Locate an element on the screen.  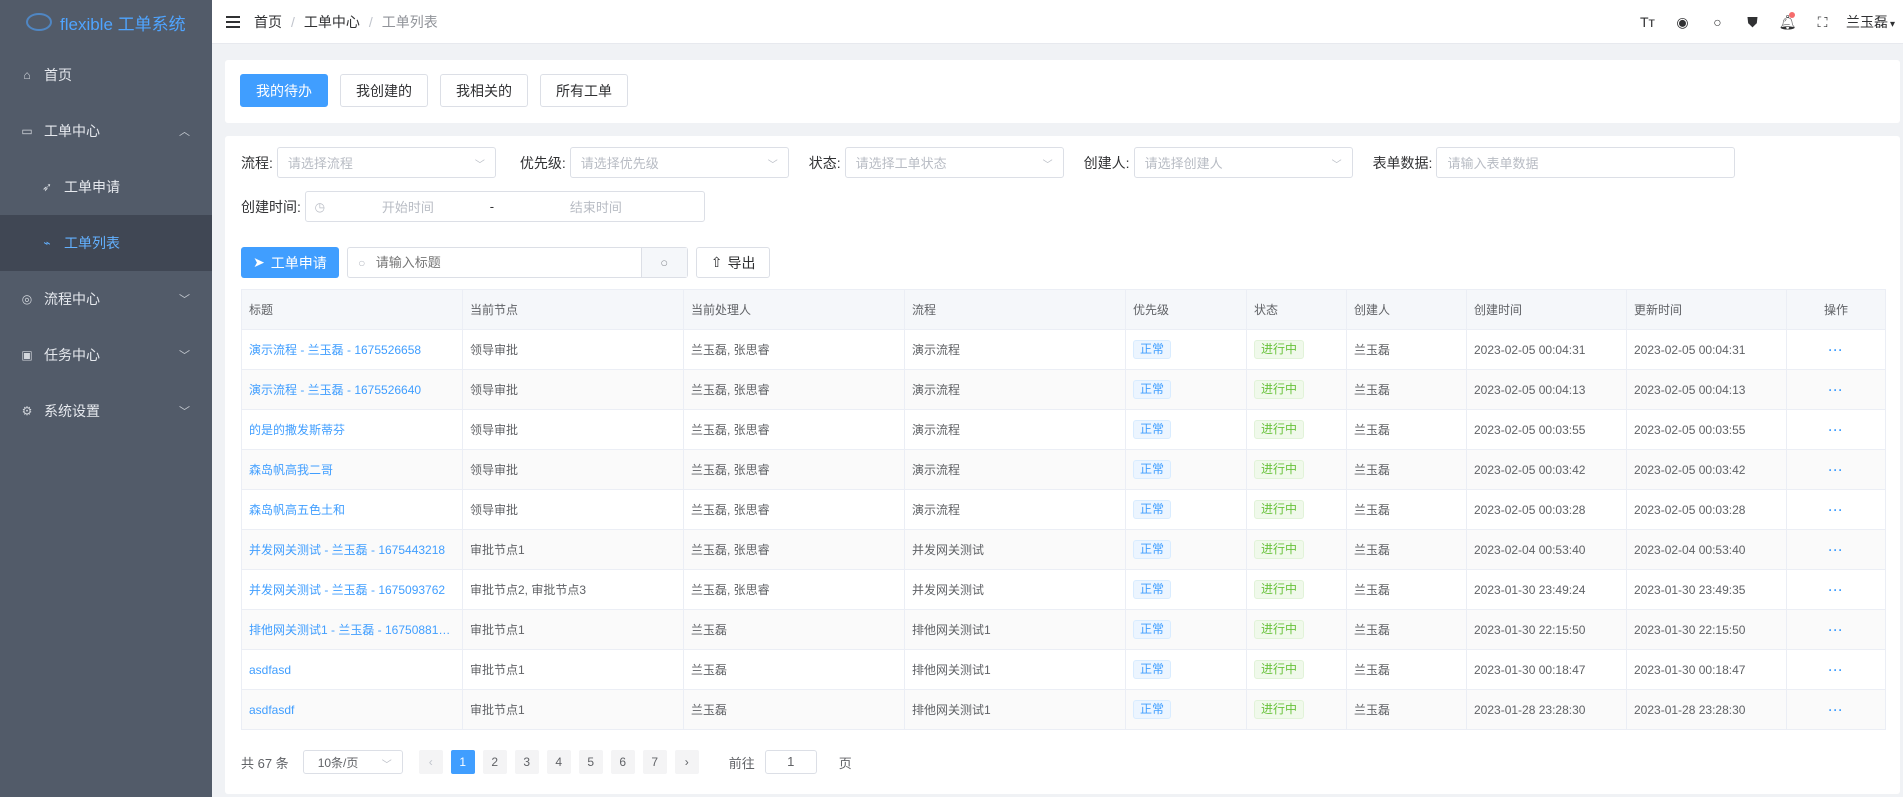
user-menu: 兰玉磊 ▾ is located at coordinates (1870, 22).